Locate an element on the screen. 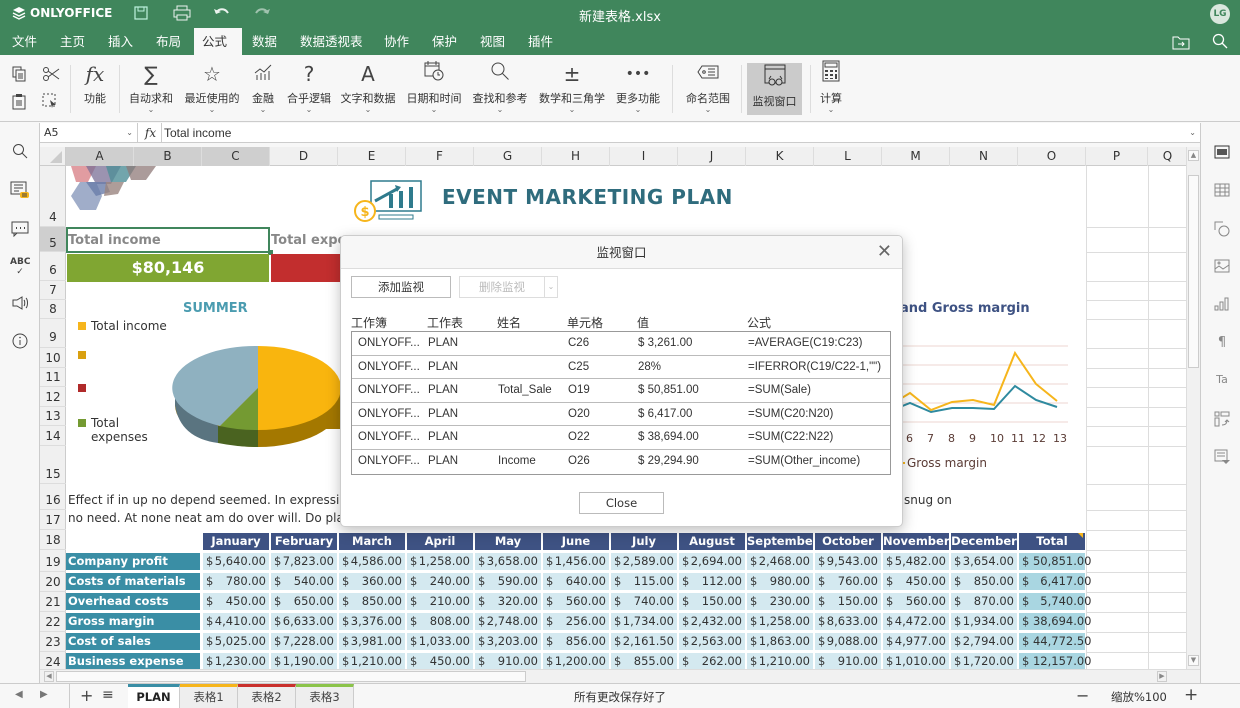  chat-icon is located at coordinates (20, 229).